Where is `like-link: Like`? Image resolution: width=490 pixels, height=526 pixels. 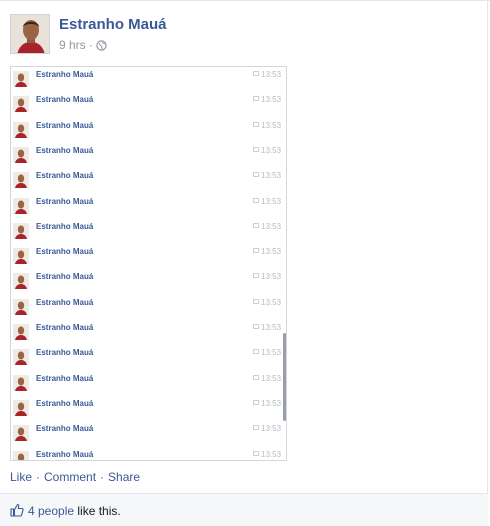 like-link: Like is located at coordinates (21, 477).